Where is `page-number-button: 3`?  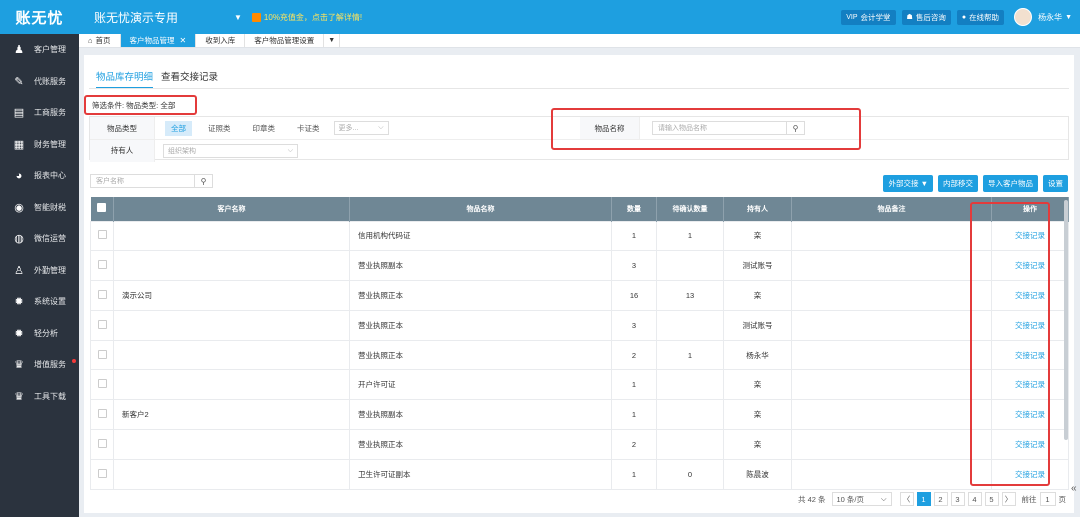
page-number-button: 3 is located at coordinates (957, 499).